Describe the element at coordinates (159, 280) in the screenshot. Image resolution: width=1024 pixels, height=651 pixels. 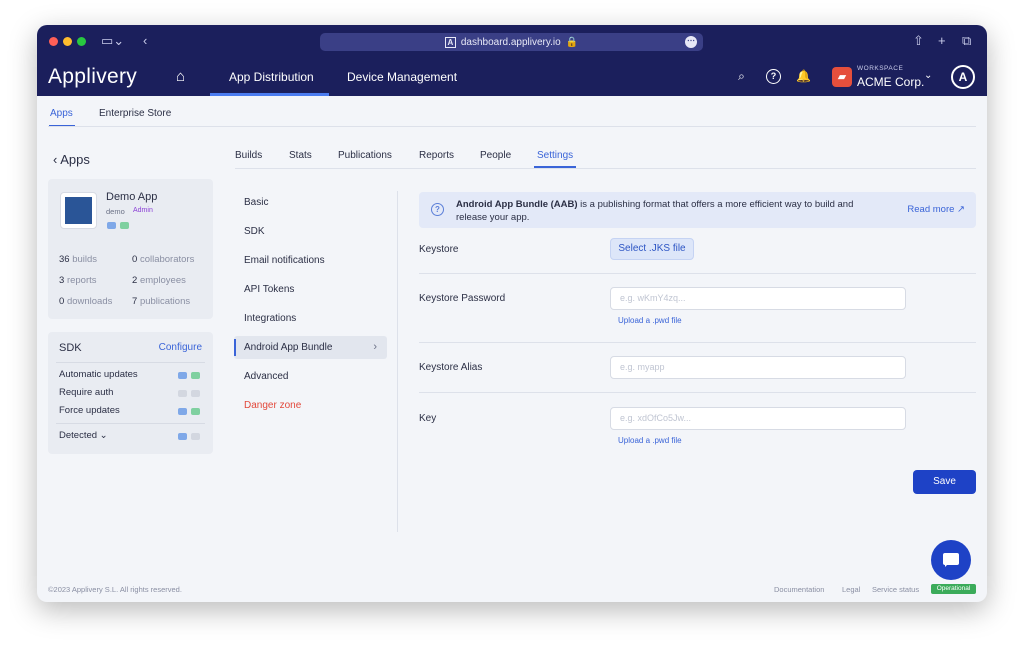
I see `stat-employees: 2 employees` at that location.